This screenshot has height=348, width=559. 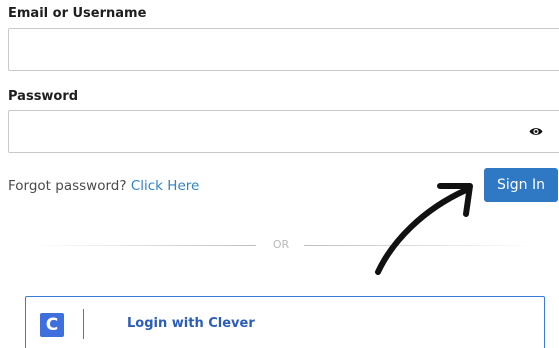 I want to click on eye-icon, so click(x=536, y=131).